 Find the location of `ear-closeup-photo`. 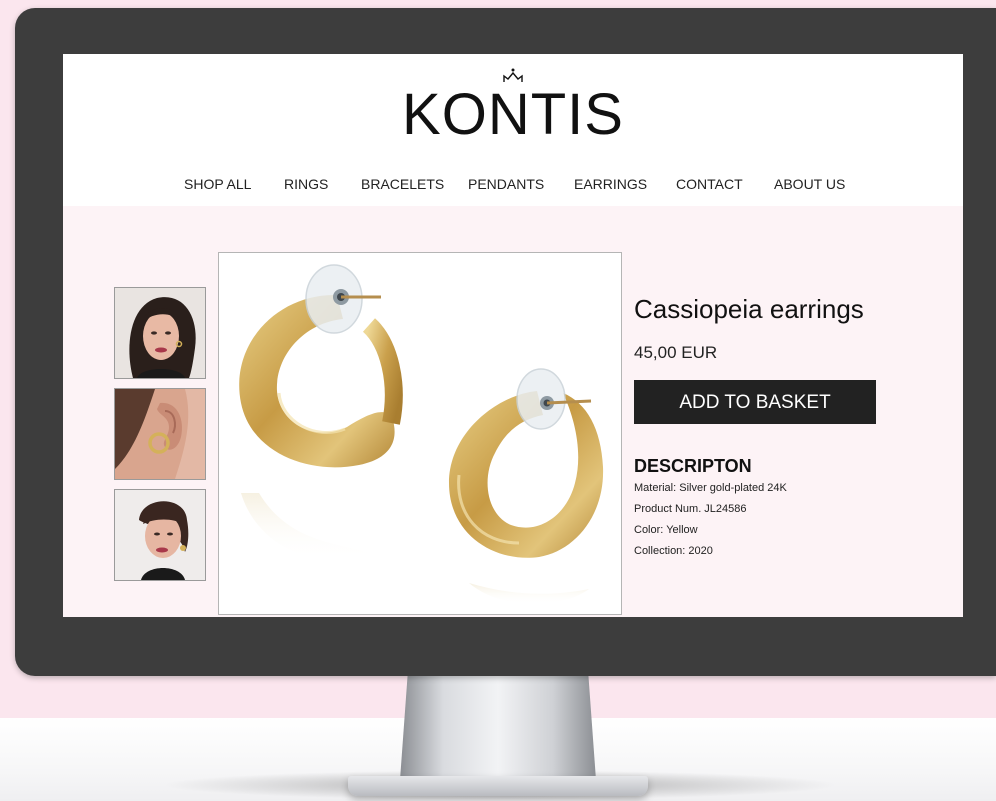

ear-closeup-photo is located at coordinates (160, 434).